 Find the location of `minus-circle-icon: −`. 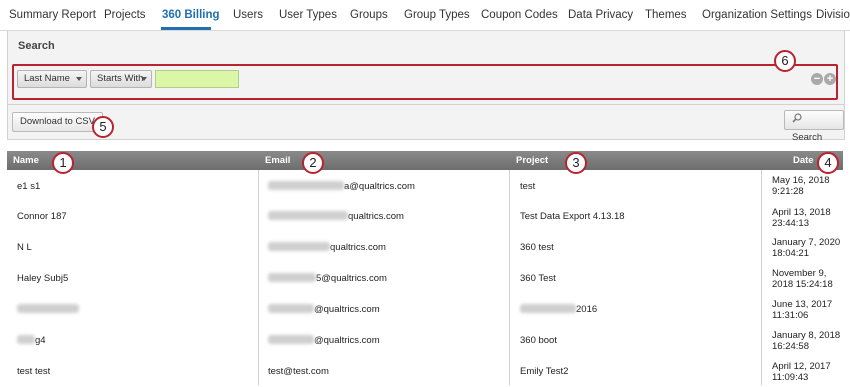

minus-circle-icon: − is located at coordinates (817, 79).